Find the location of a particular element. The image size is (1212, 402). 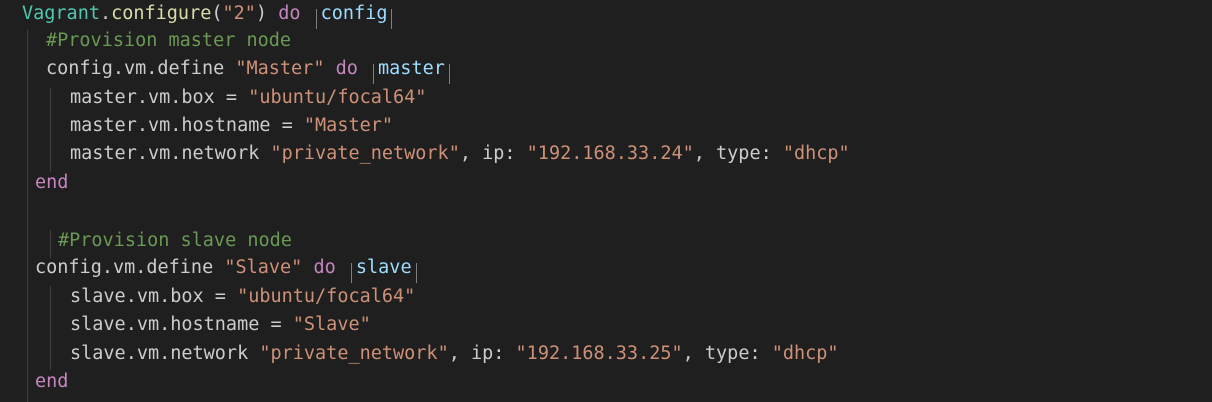

code-token-plain: ) is located at coordinates (267, 13).